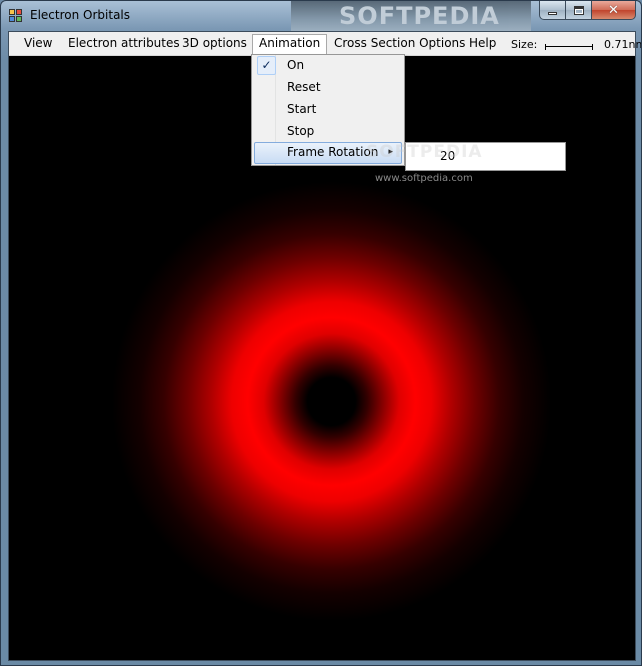 The image size is (642, 666). I want to click on size-label: Size:, so click(524, 44).